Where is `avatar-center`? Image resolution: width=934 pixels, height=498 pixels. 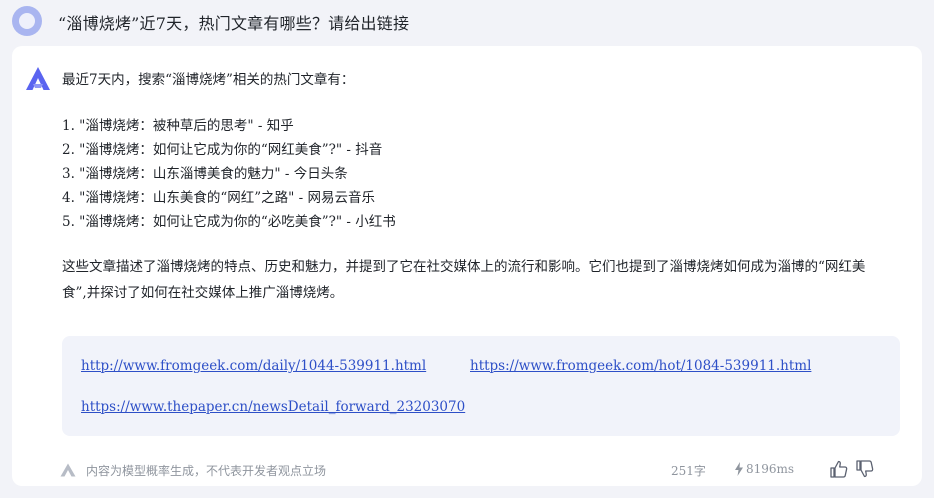 avatar-center is located at coordinates (27, 21).